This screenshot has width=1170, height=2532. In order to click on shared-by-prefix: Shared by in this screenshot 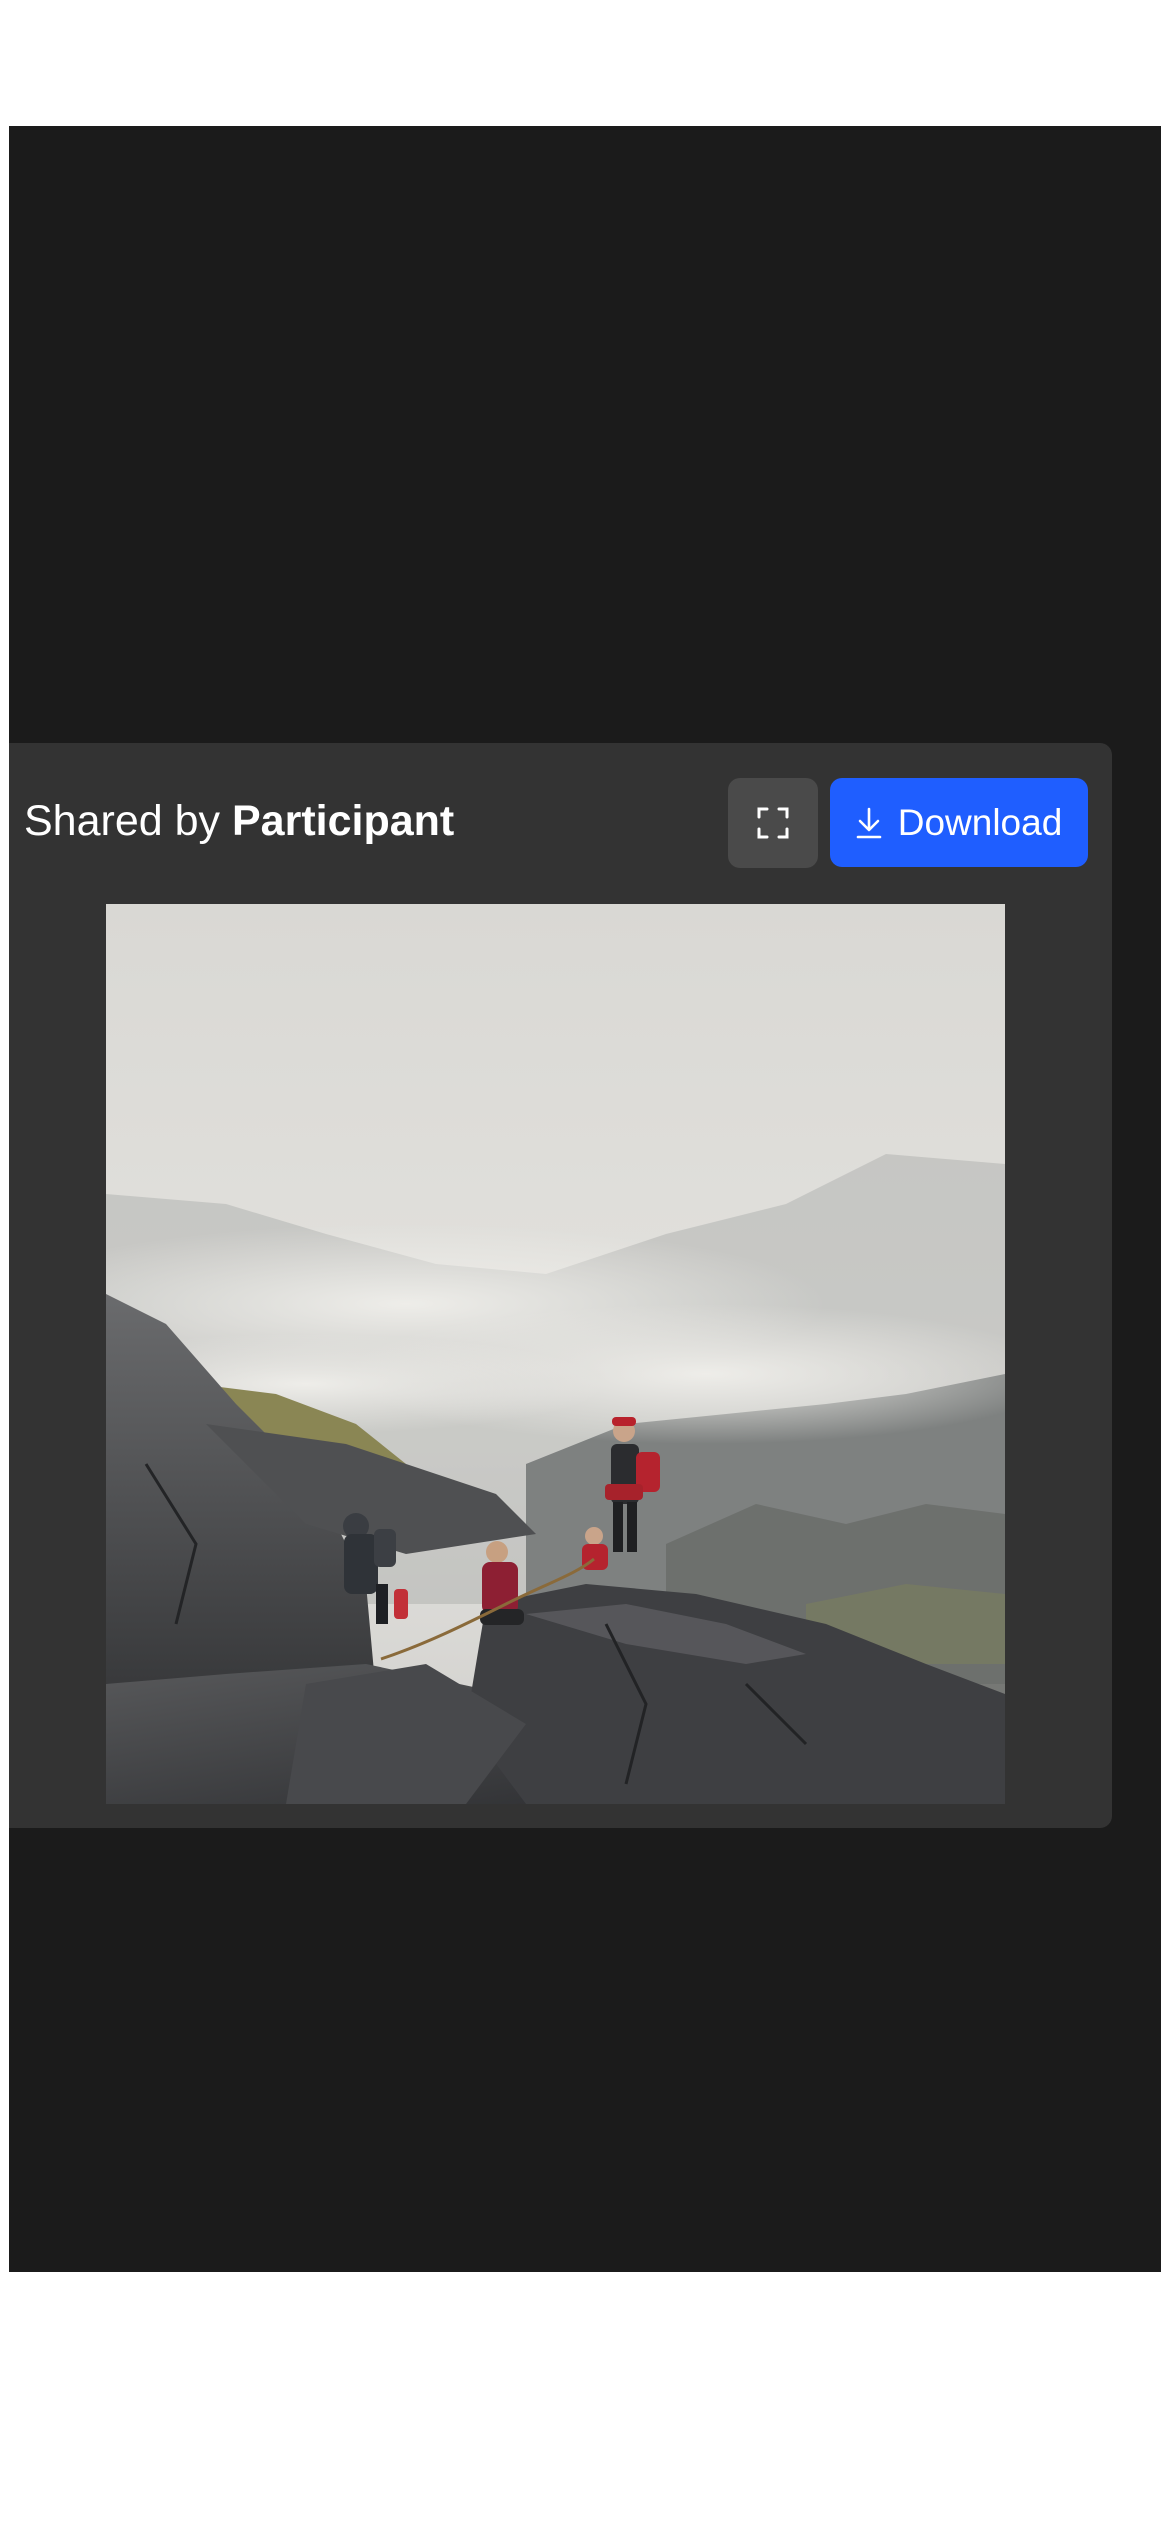, I will do `click(122, 821)`.